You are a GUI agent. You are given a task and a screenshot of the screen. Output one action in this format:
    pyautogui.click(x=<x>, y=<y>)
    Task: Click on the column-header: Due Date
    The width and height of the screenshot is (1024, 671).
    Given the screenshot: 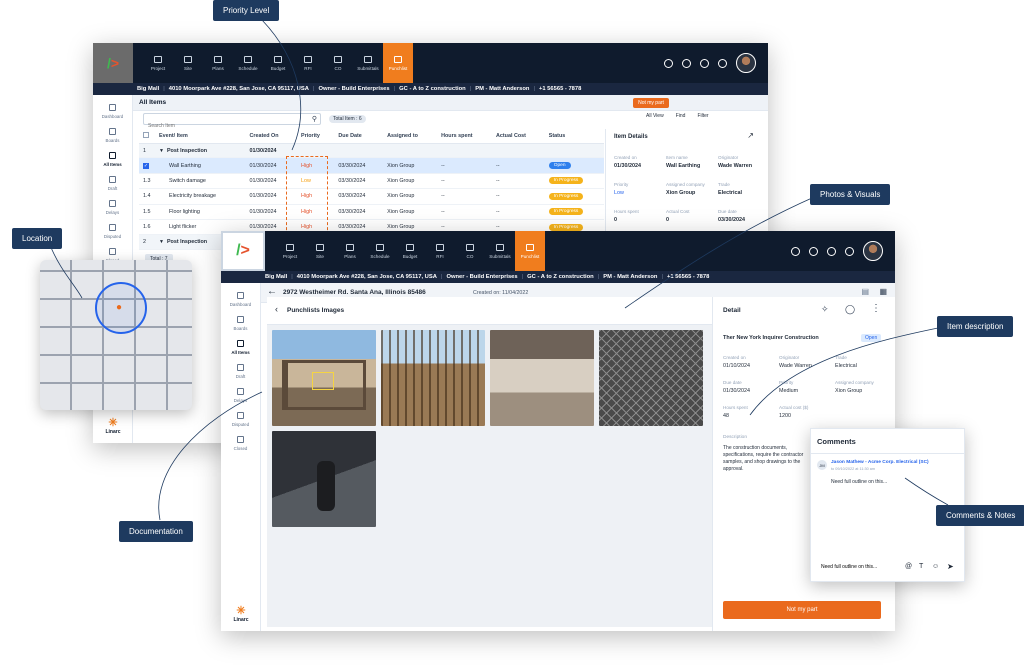 What is the action you would take?
    pyautogui.click(x=359, y=136)
    